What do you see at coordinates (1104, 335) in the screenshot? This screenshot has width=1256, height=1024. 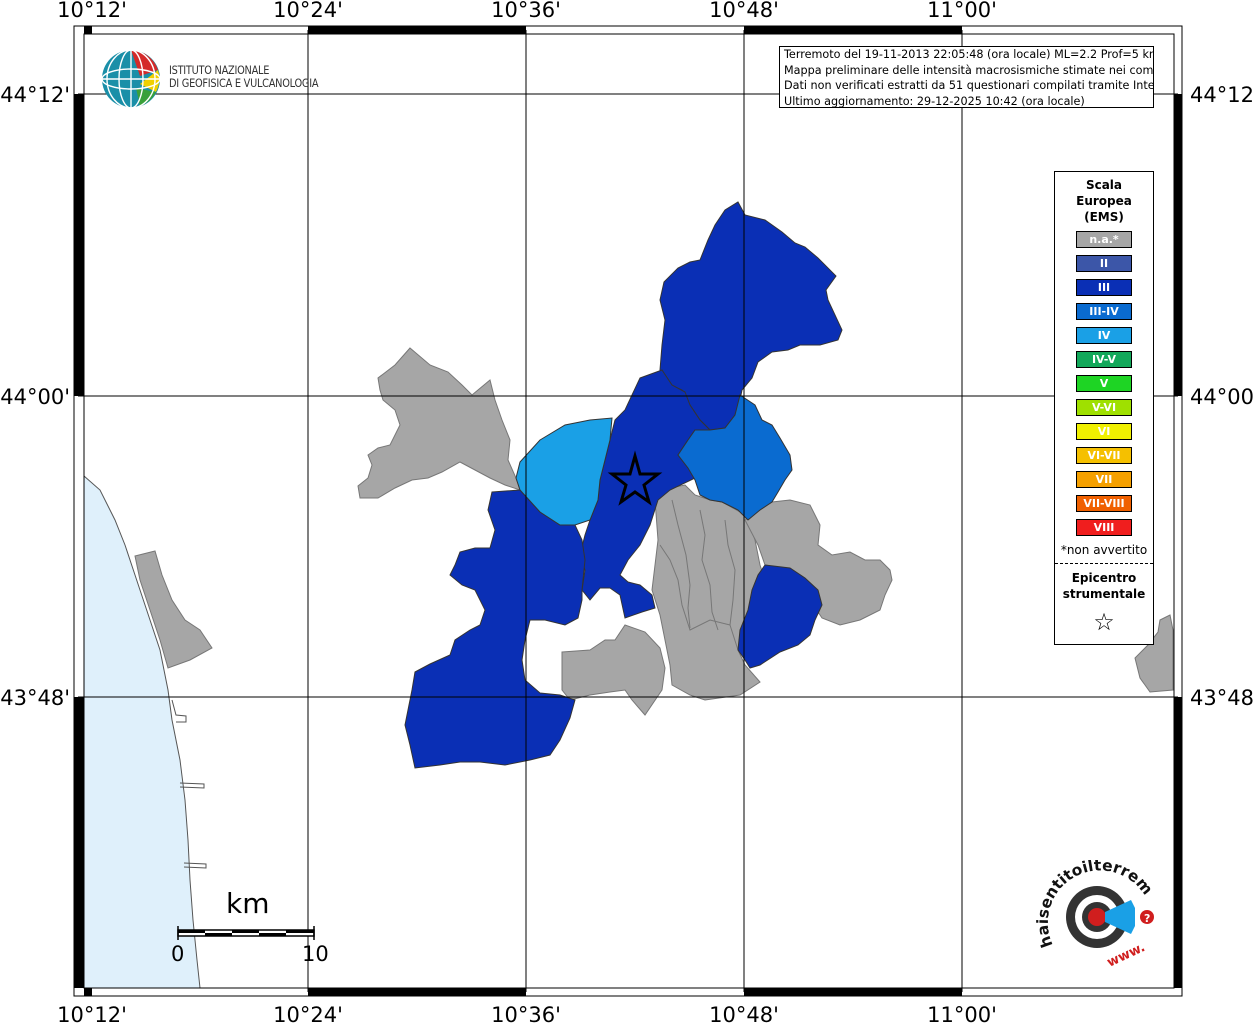 I see `legend-item: IV` at bounding box center [1104, 335].